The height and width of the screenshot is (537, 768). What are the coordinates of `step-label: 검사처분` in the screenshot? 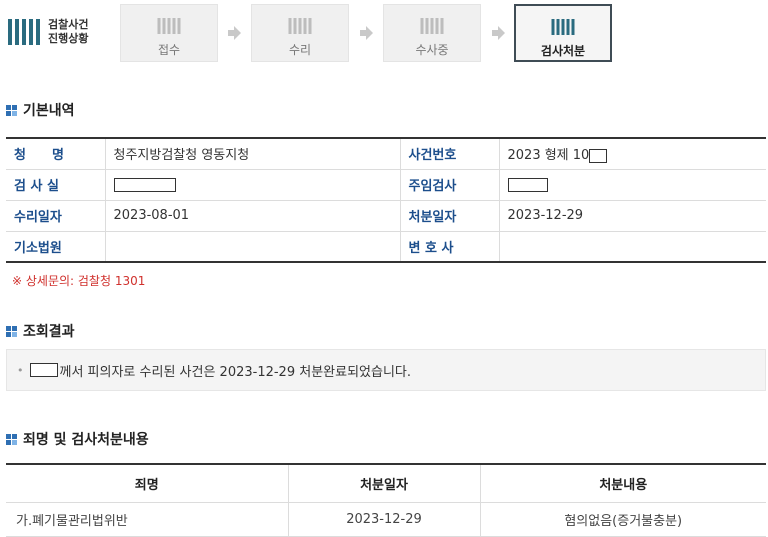 It's located at (563, 51).